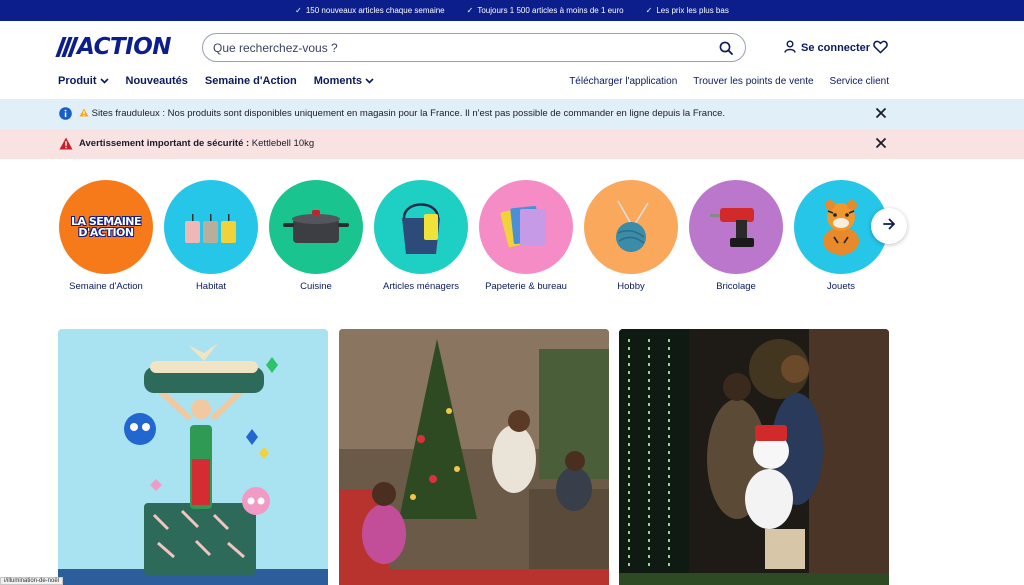 This screenshot has width=1024, height=585. Describe the element at coordinates (65, 115) in the screenshot. I see `info-icon` at that location.